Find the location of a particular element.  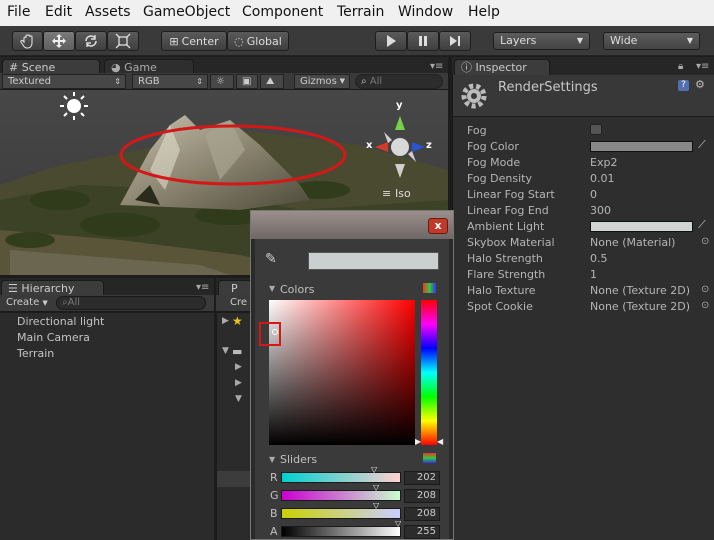

slider-g-value: 208 is located at coordinates (422, 496).